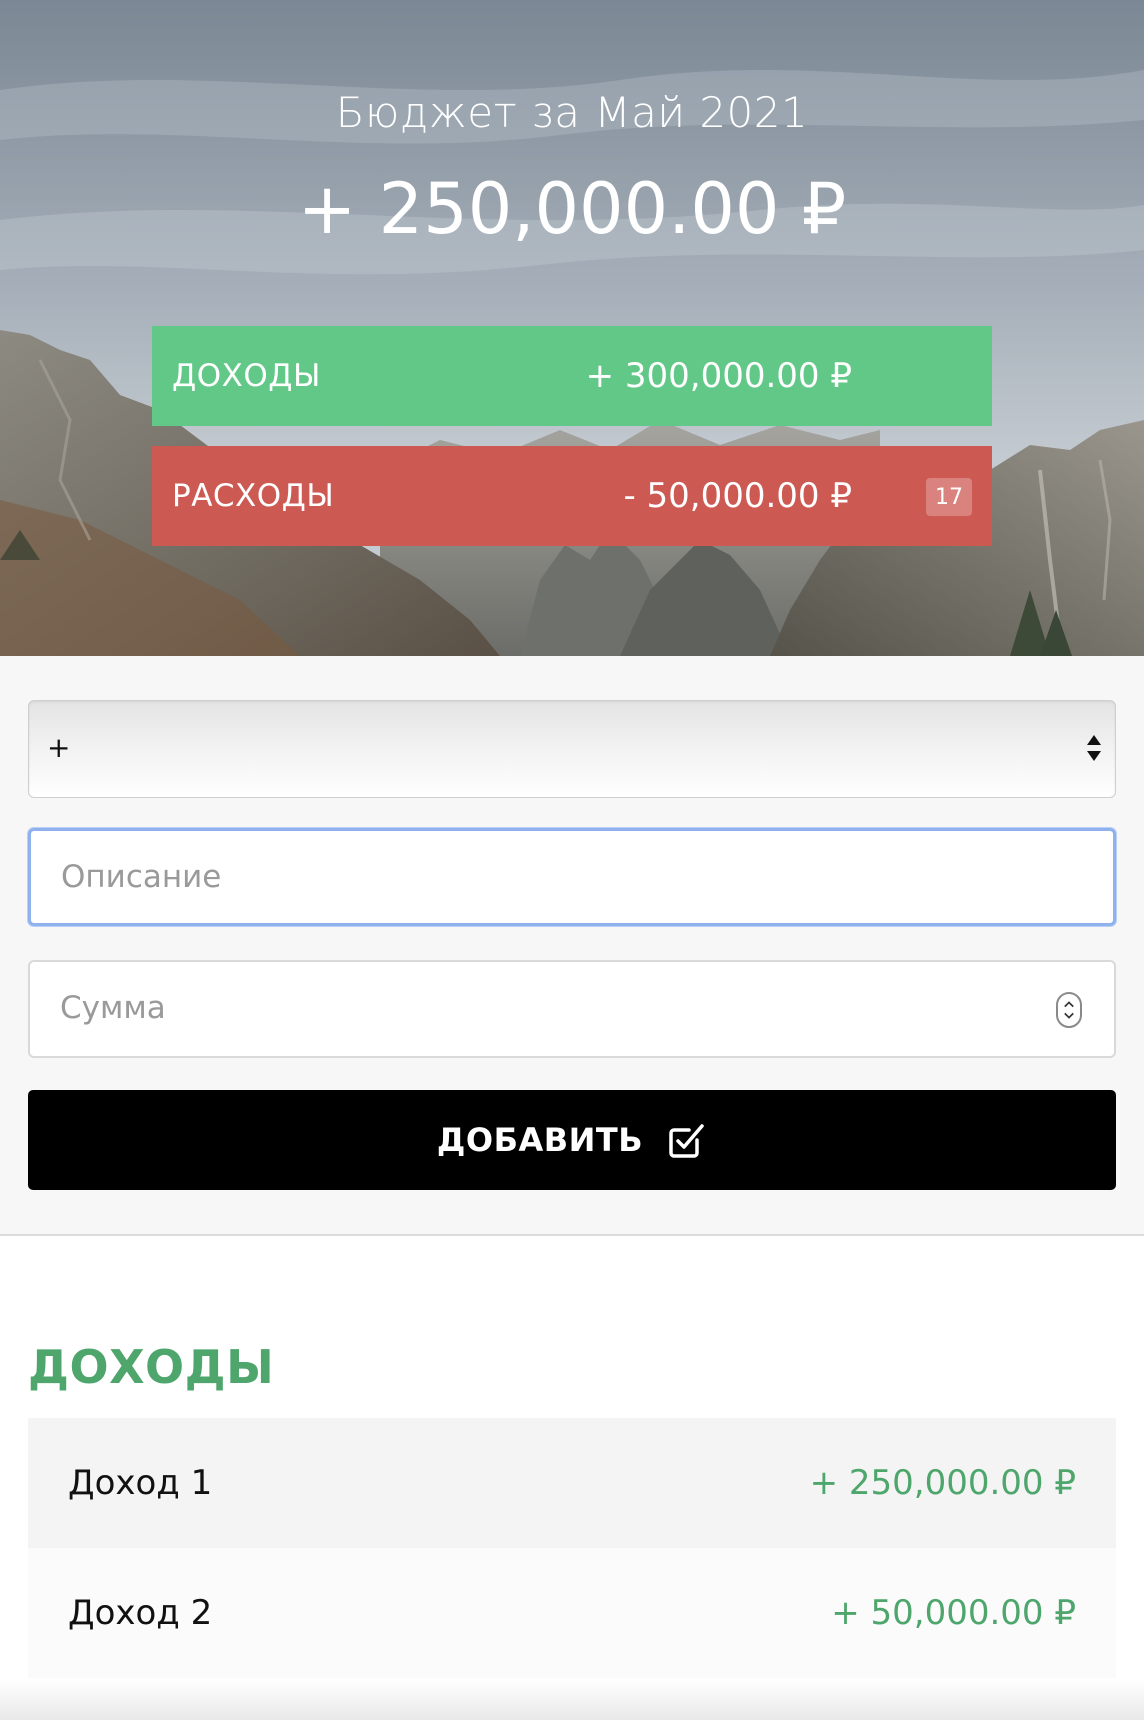  I want to click on description-field: Описание, so click(572, 877).